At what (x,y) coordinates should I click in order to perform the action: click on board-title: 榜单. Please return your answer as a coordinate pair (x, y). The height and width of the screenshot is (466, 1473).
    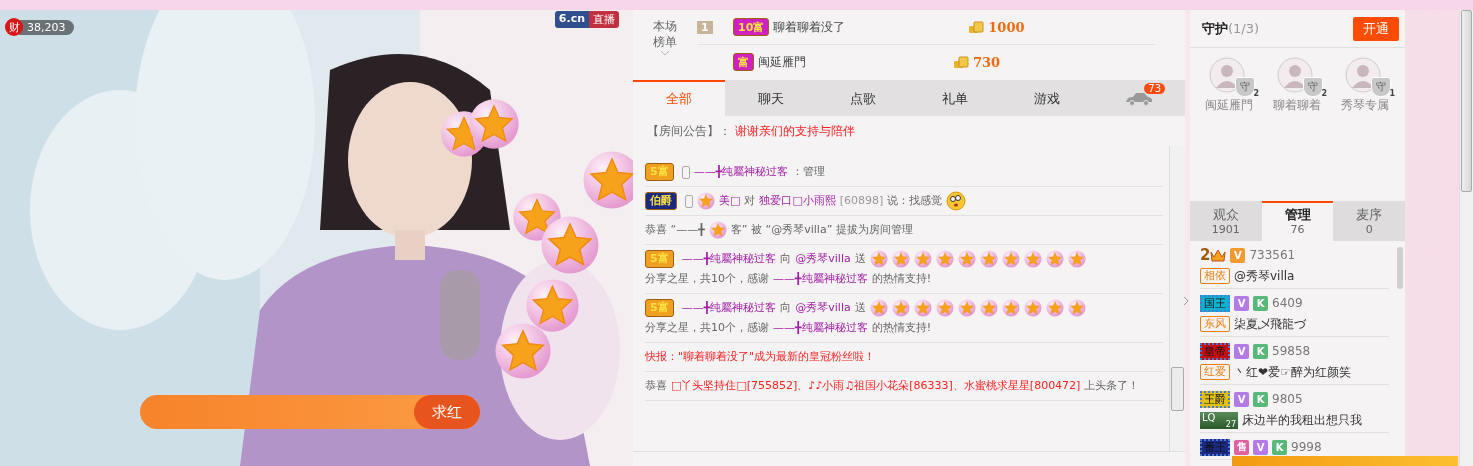
    Looking at the image, I should click on (665, 42).